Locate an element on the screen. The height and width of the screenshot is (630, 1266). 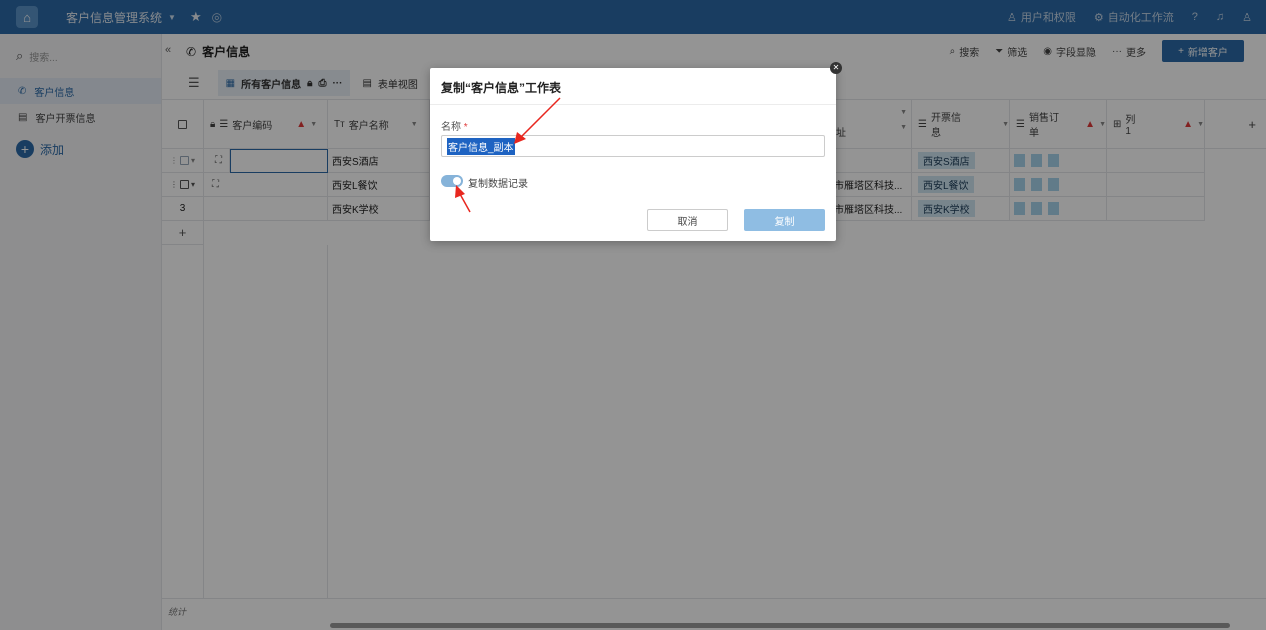
name-input-value: 客户信息_副本 is located at coordinates (481, 146).